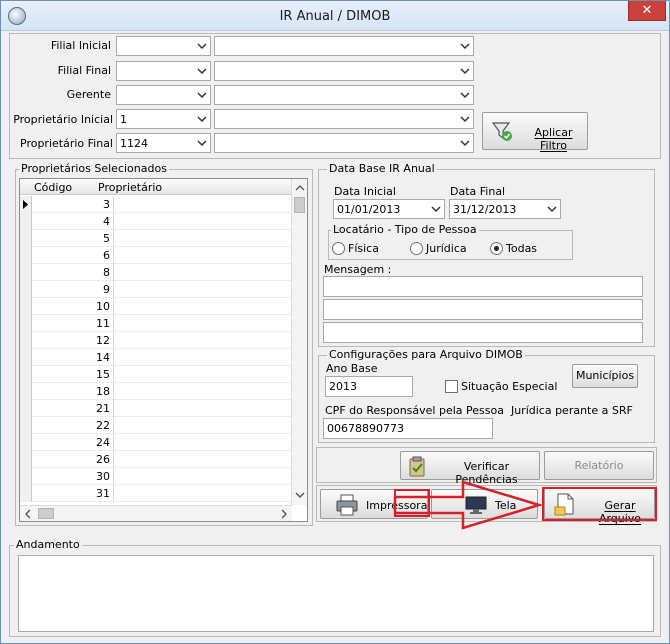 The width and height of the screenshot is (670, 644). I want to click on filial-final-name-select, so click(344, 71).